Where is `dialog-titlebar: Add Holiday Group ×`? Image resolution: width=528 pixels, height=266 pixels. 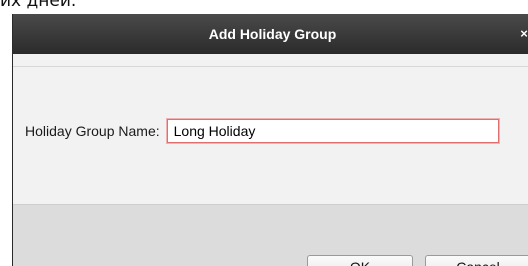 dialog-titlebar: Add Holiday Group × is located at coordinates (270, 34).